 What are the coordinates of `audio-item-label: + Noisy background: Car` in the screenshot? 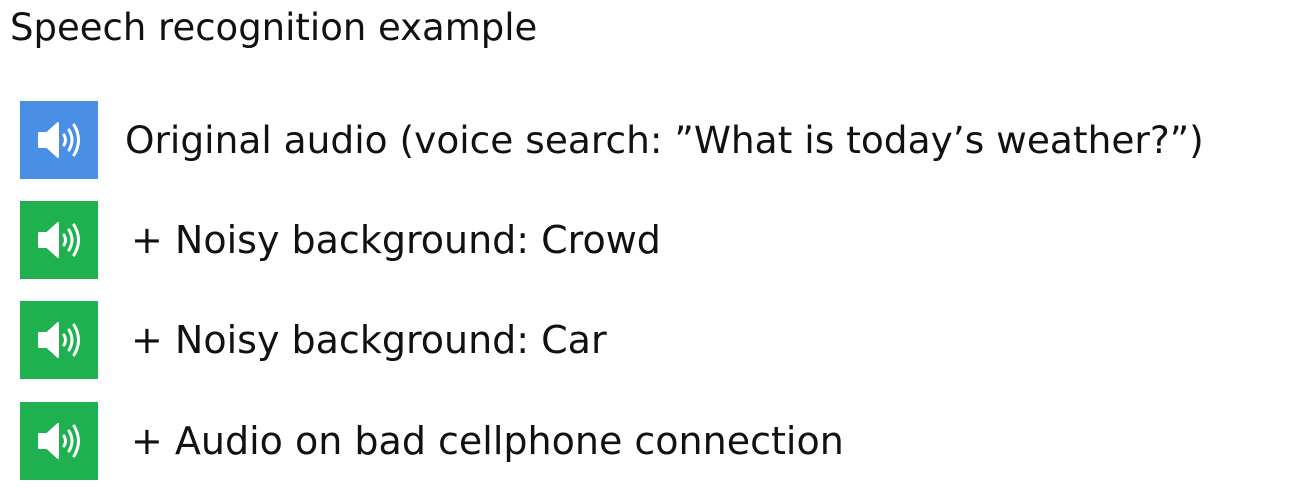 It's located at (369, 340).